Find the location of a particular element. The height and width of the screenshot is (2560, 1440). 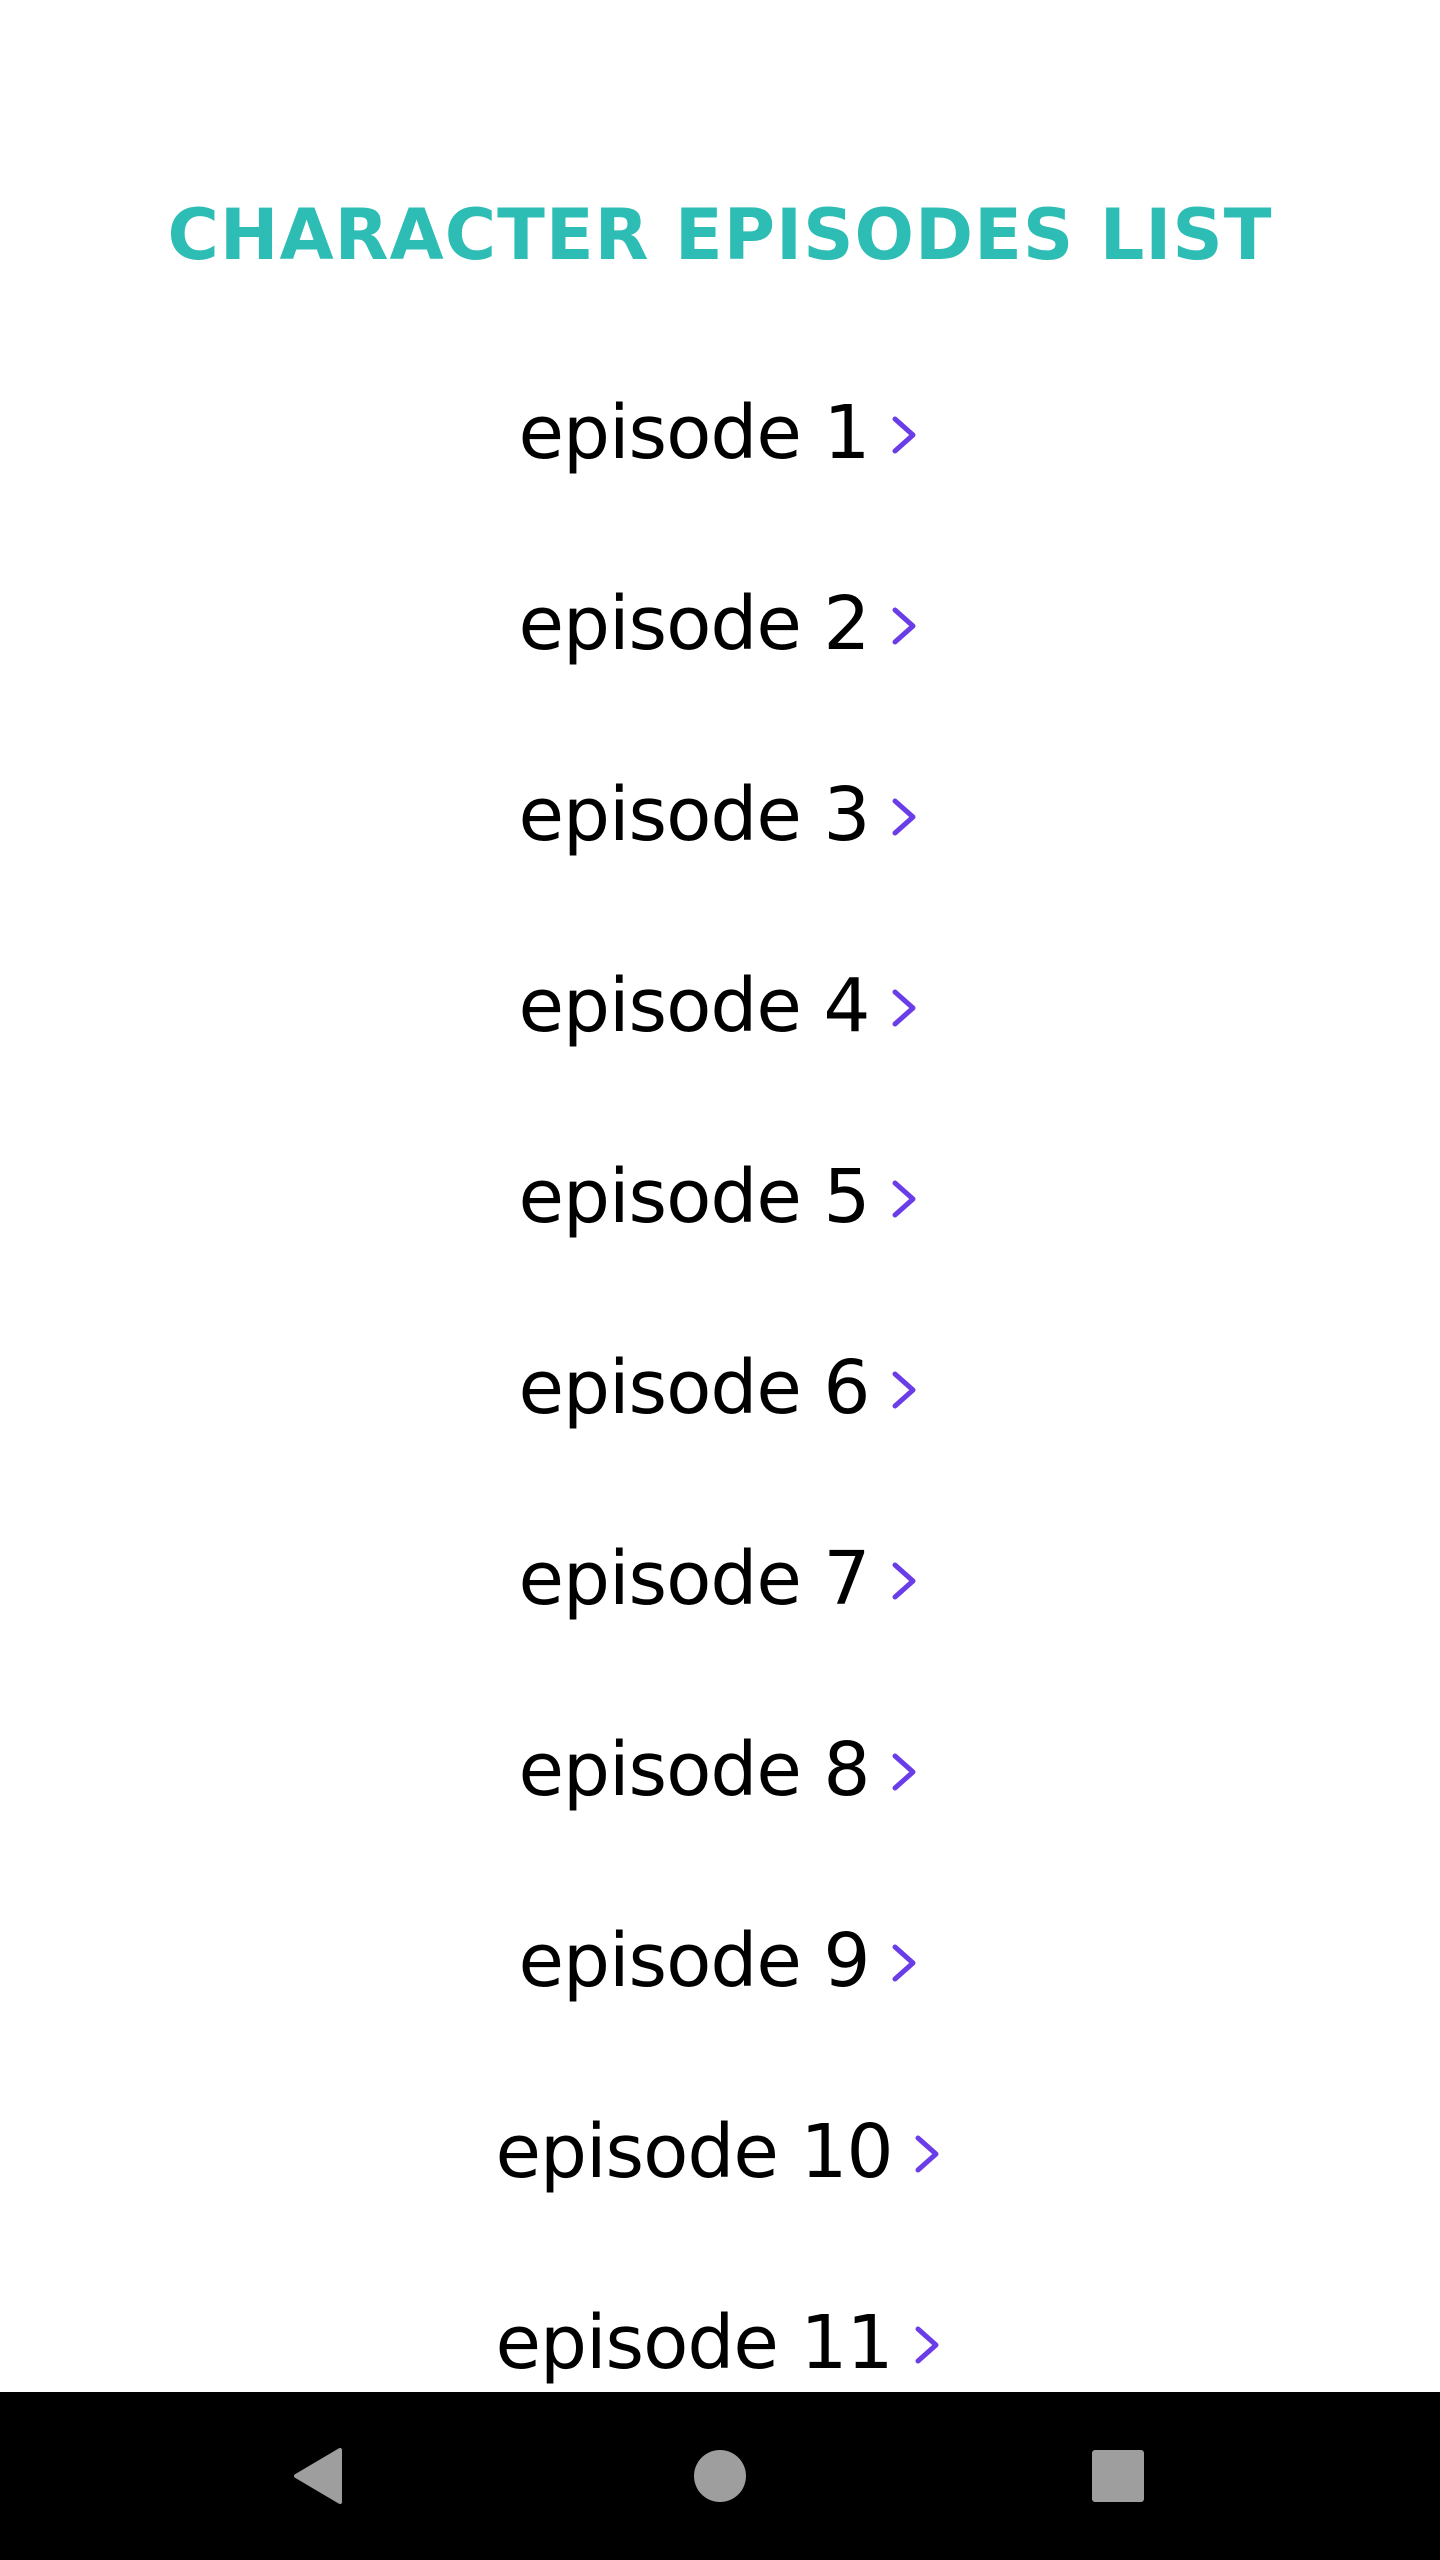

episode-label: episode 2 is located at coordinates (694, 623).